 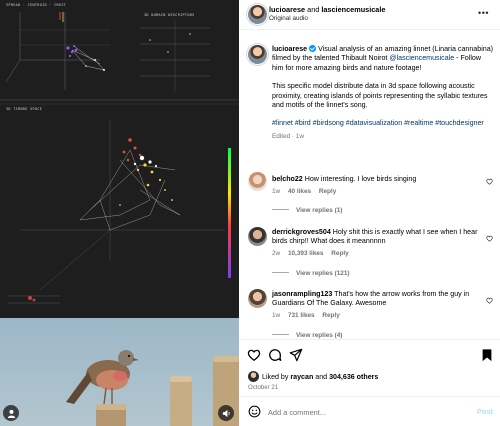 I want to click on emoji-smiley-icon, so click(x=254, y=411).